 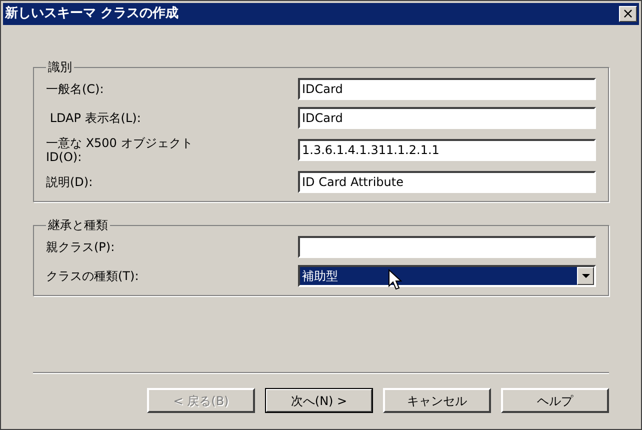 What do you see at coordinates (92, 14) in the screenshot?
I see `window-title: 新しいスキーマ クラスの作成` at bounding box center [92, 14].